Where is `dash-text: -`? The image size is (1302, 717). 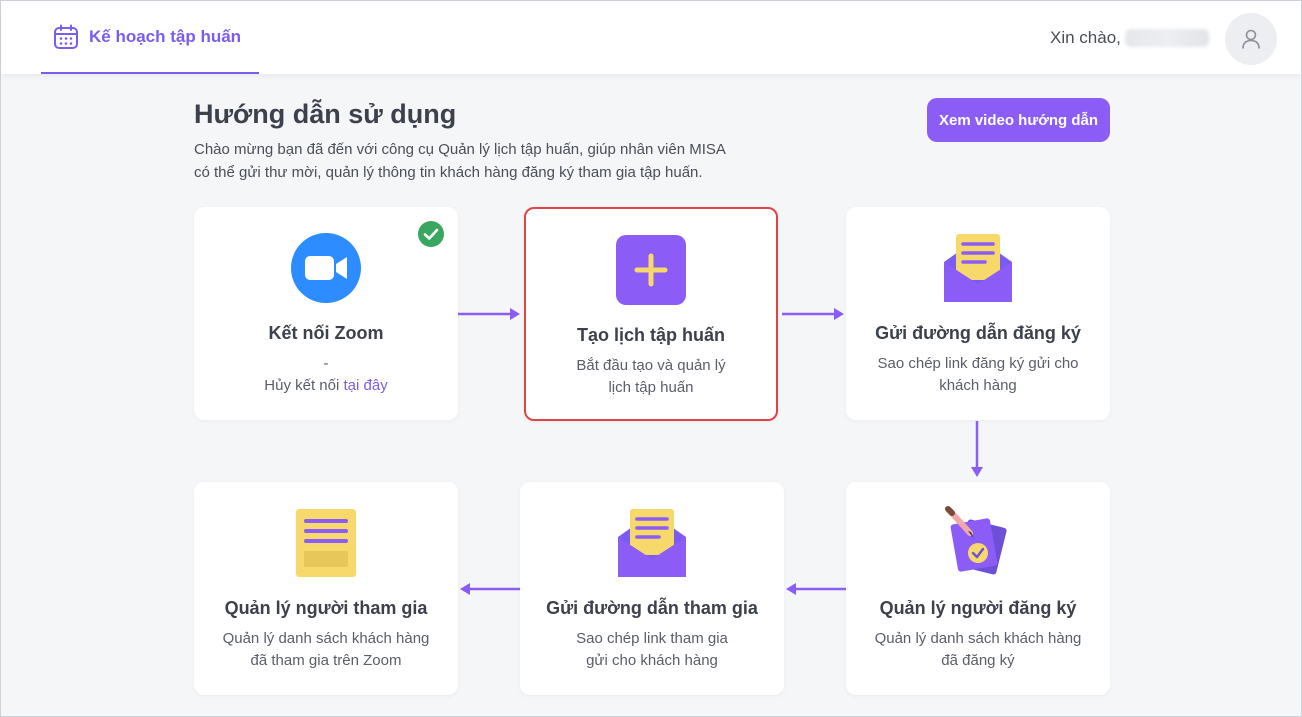
dash-text: - is located at coordinates (326, 363).